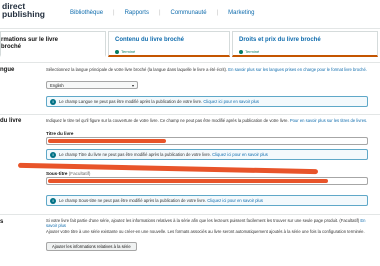 Image resolution: width=380 pixels, height=266 pixels. I want to click on kdp-logo: direct publishing, so click(23, 10).